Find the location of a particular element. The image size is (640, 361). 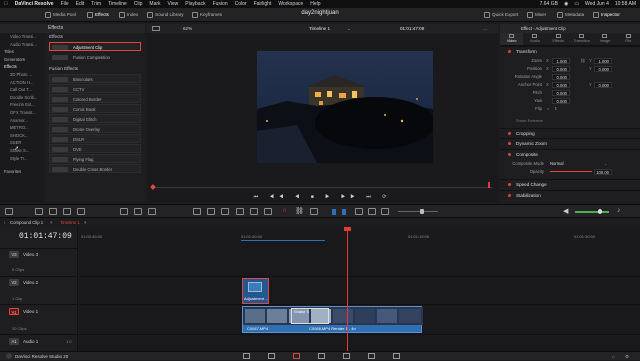

section-transform: Transform is located at coordinates (570, 50).